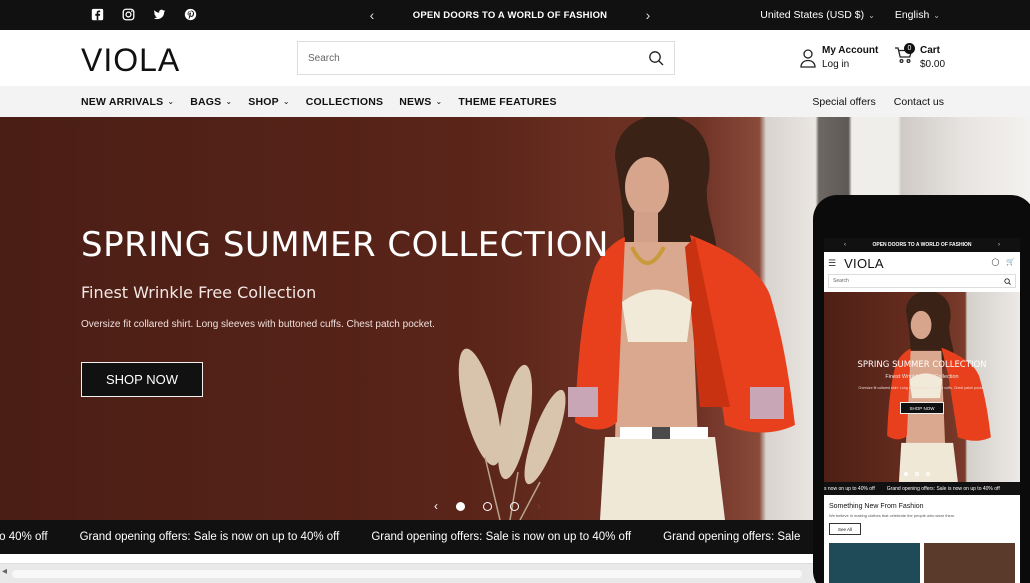  I want to click on menu-icon: ☰, so click(832, 262).